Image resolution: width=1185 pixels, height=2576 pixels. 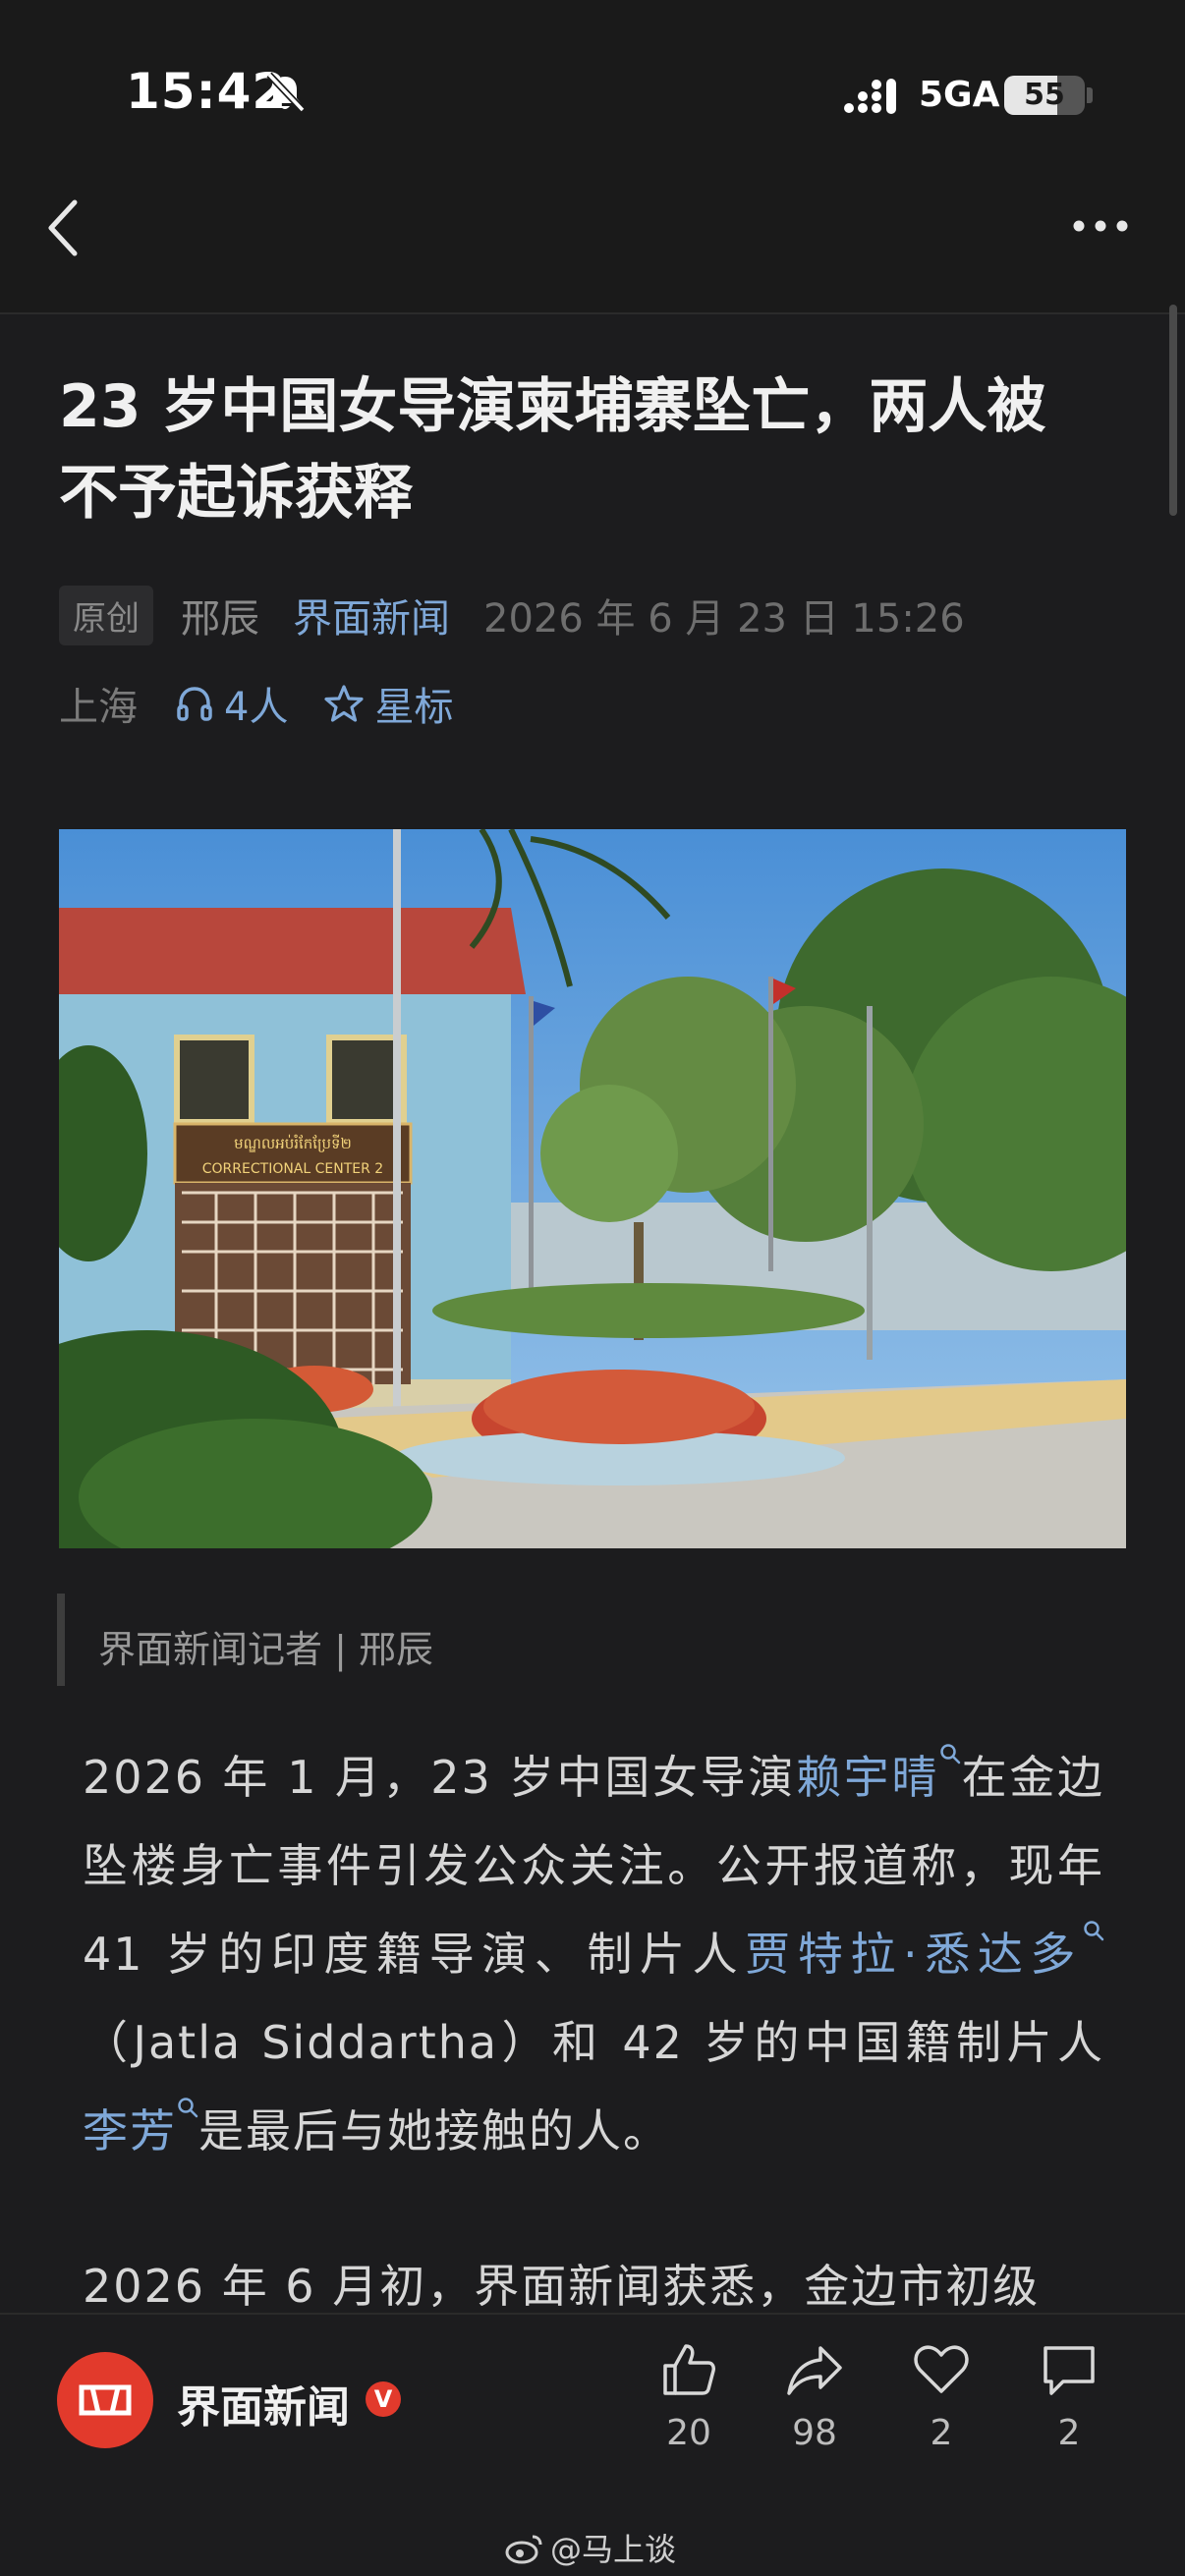 What do you see at coordinates (1069, 2433) in the screenshot?
I see `comment-count: 2` at bounding box center [1069, 2433].